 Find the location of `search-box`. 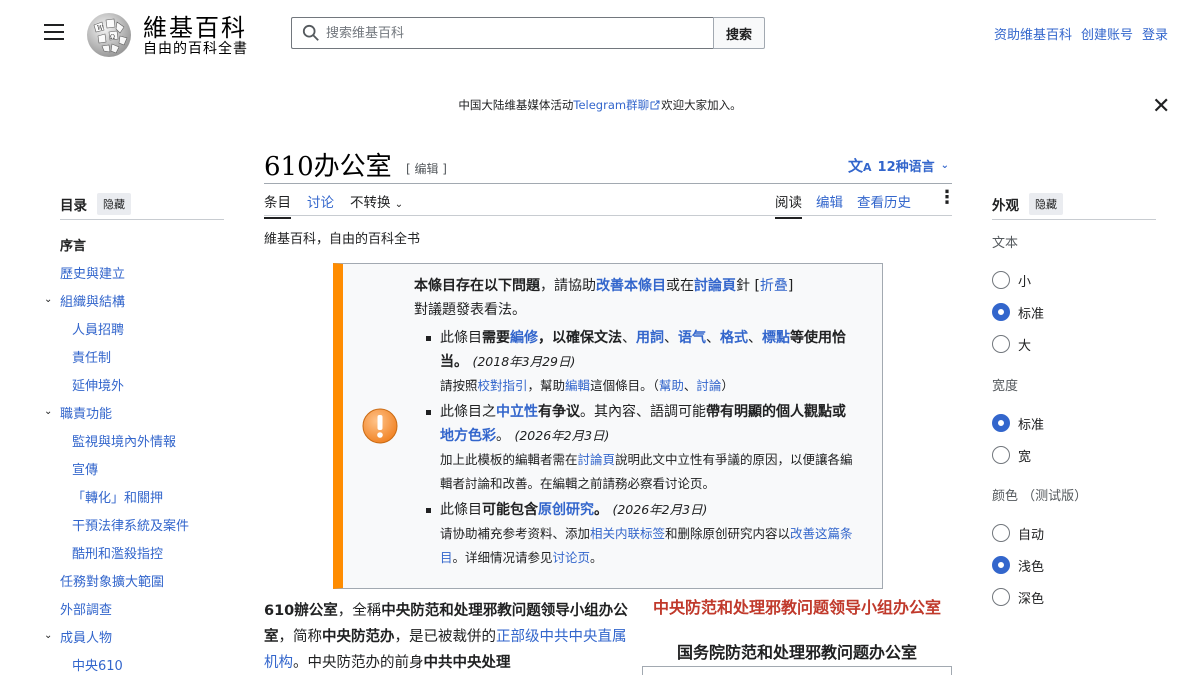

search-box is located at coordinates (502, 33).